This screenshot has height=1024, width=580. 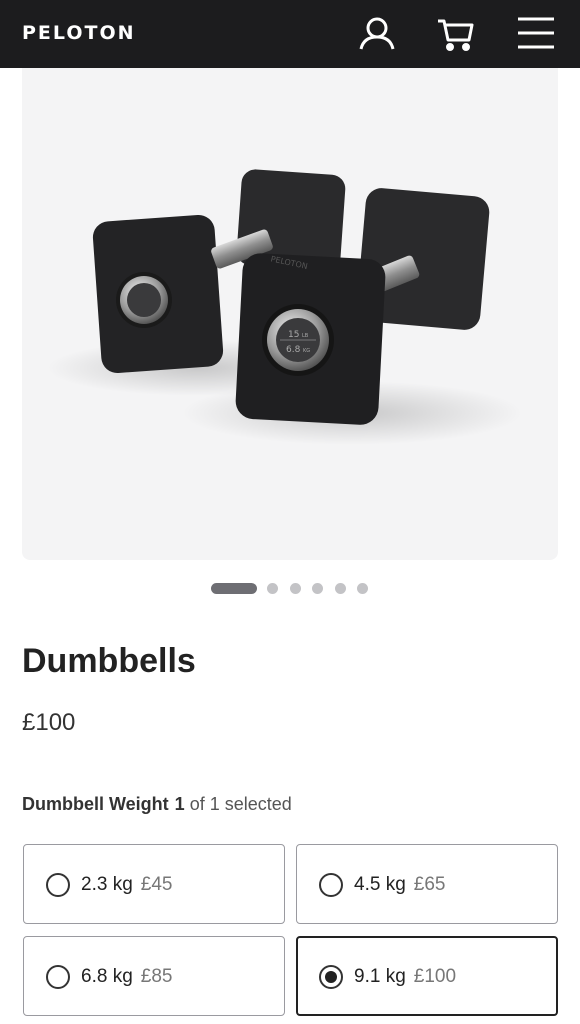 I want to click on weight-option-4-5kg: 4.5 kg £65, so click(x=427, y=884).